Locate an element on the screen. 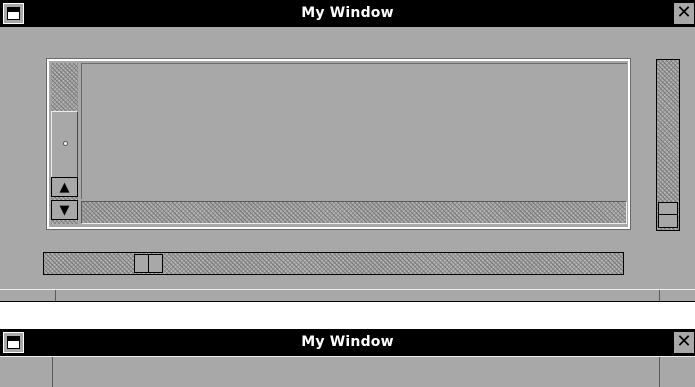 This screenshot has width=695, height=387. grip-dot-icon is located at coordinates (65, 143).